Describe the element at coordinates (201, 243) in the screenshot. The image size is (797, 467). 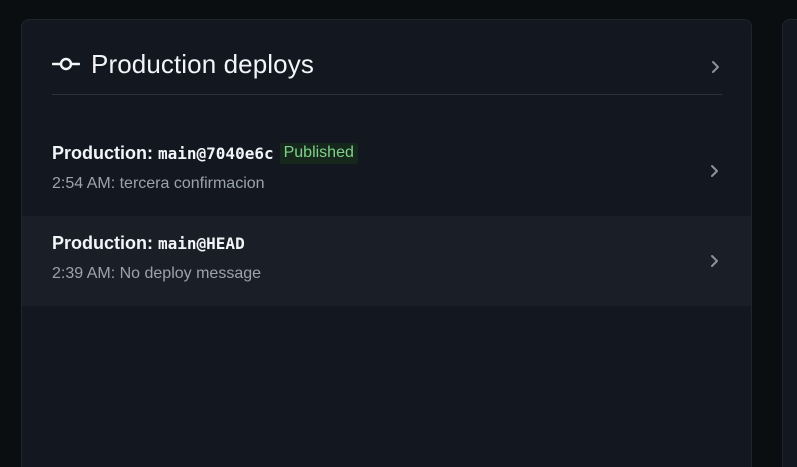
I see `deploy-ref: main@HEAD` at that location.